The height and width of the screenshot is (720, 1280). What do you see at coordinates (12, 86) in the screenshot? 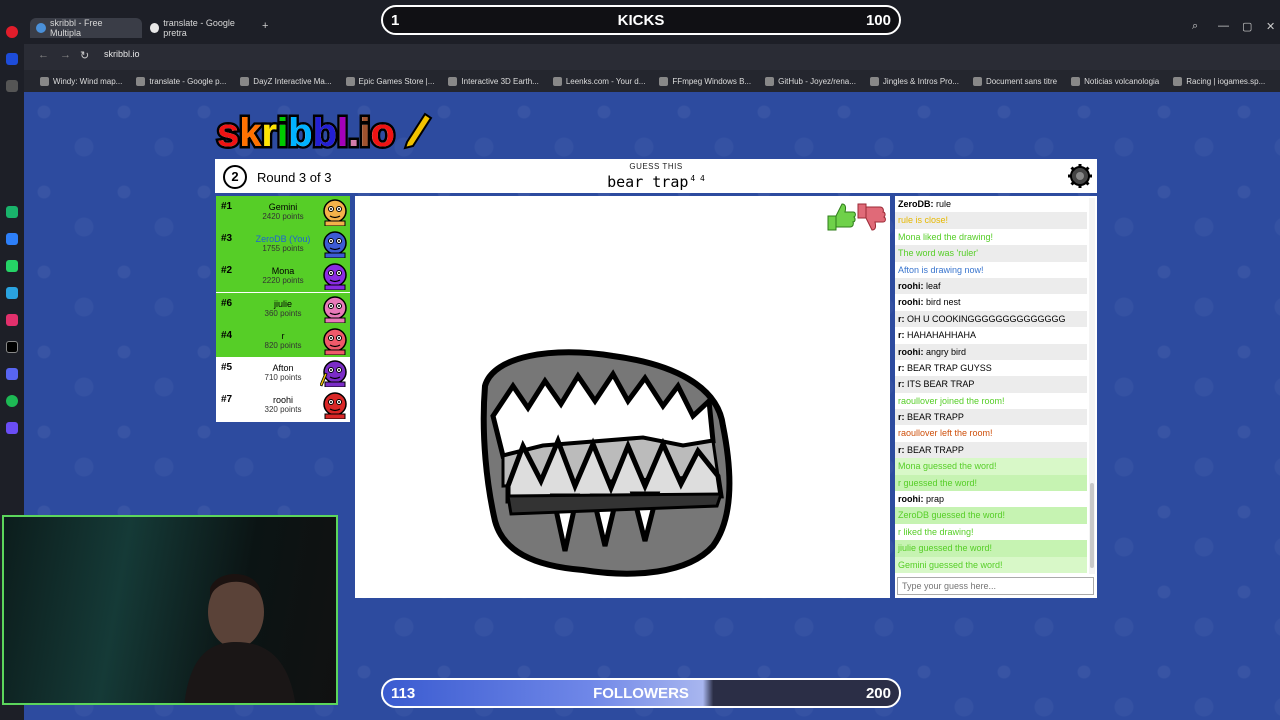
I see `speed-dial-icon` at bounding box center [12, 86].